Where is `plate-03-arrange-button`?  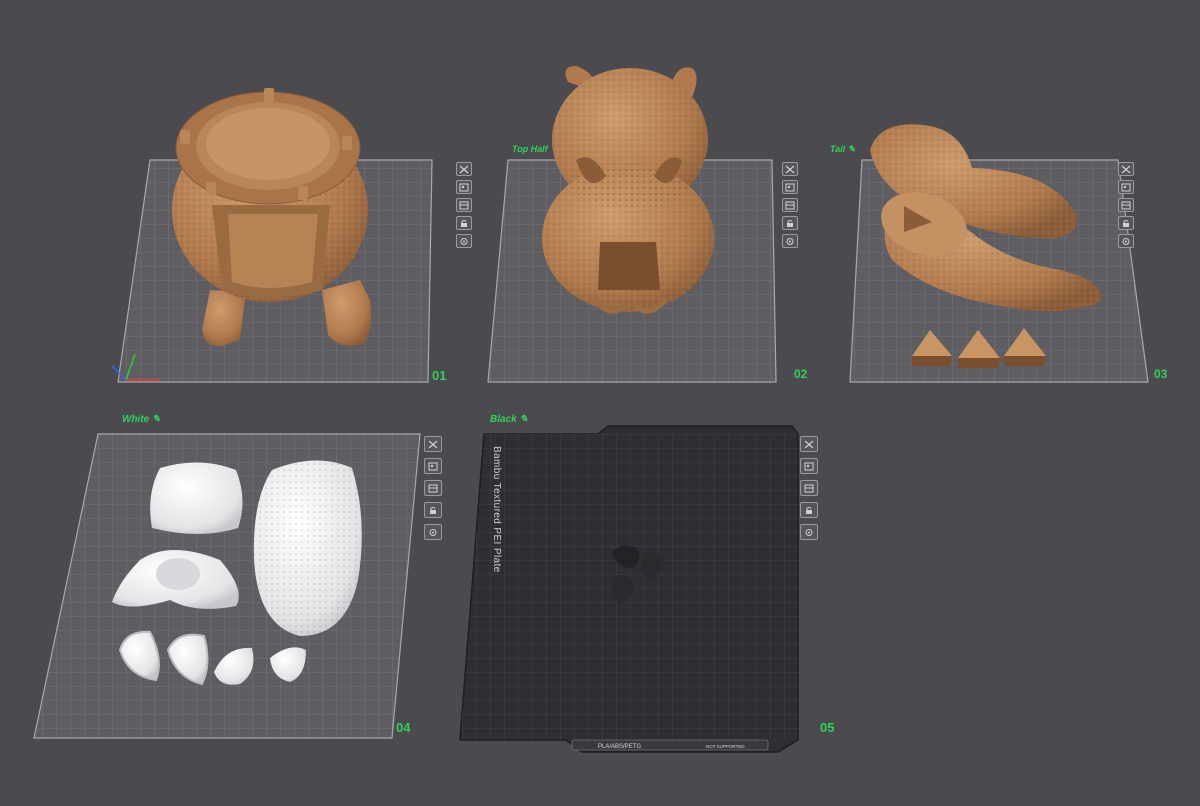
plate-03-arrange-button is located at coordinates (1126, 187).